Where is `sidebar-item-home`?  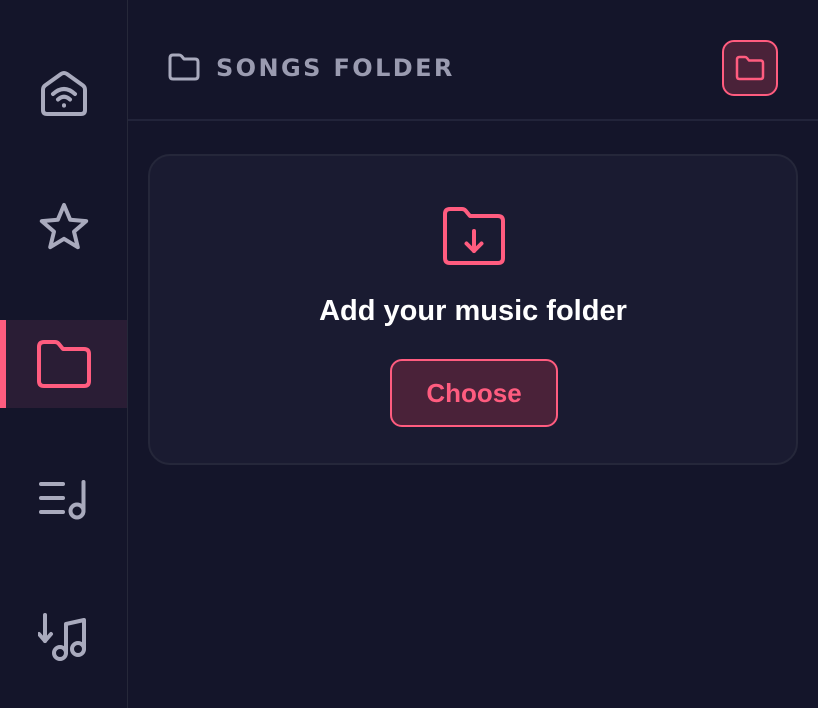
sidebar-item-home is located at coordinates (63, 92).